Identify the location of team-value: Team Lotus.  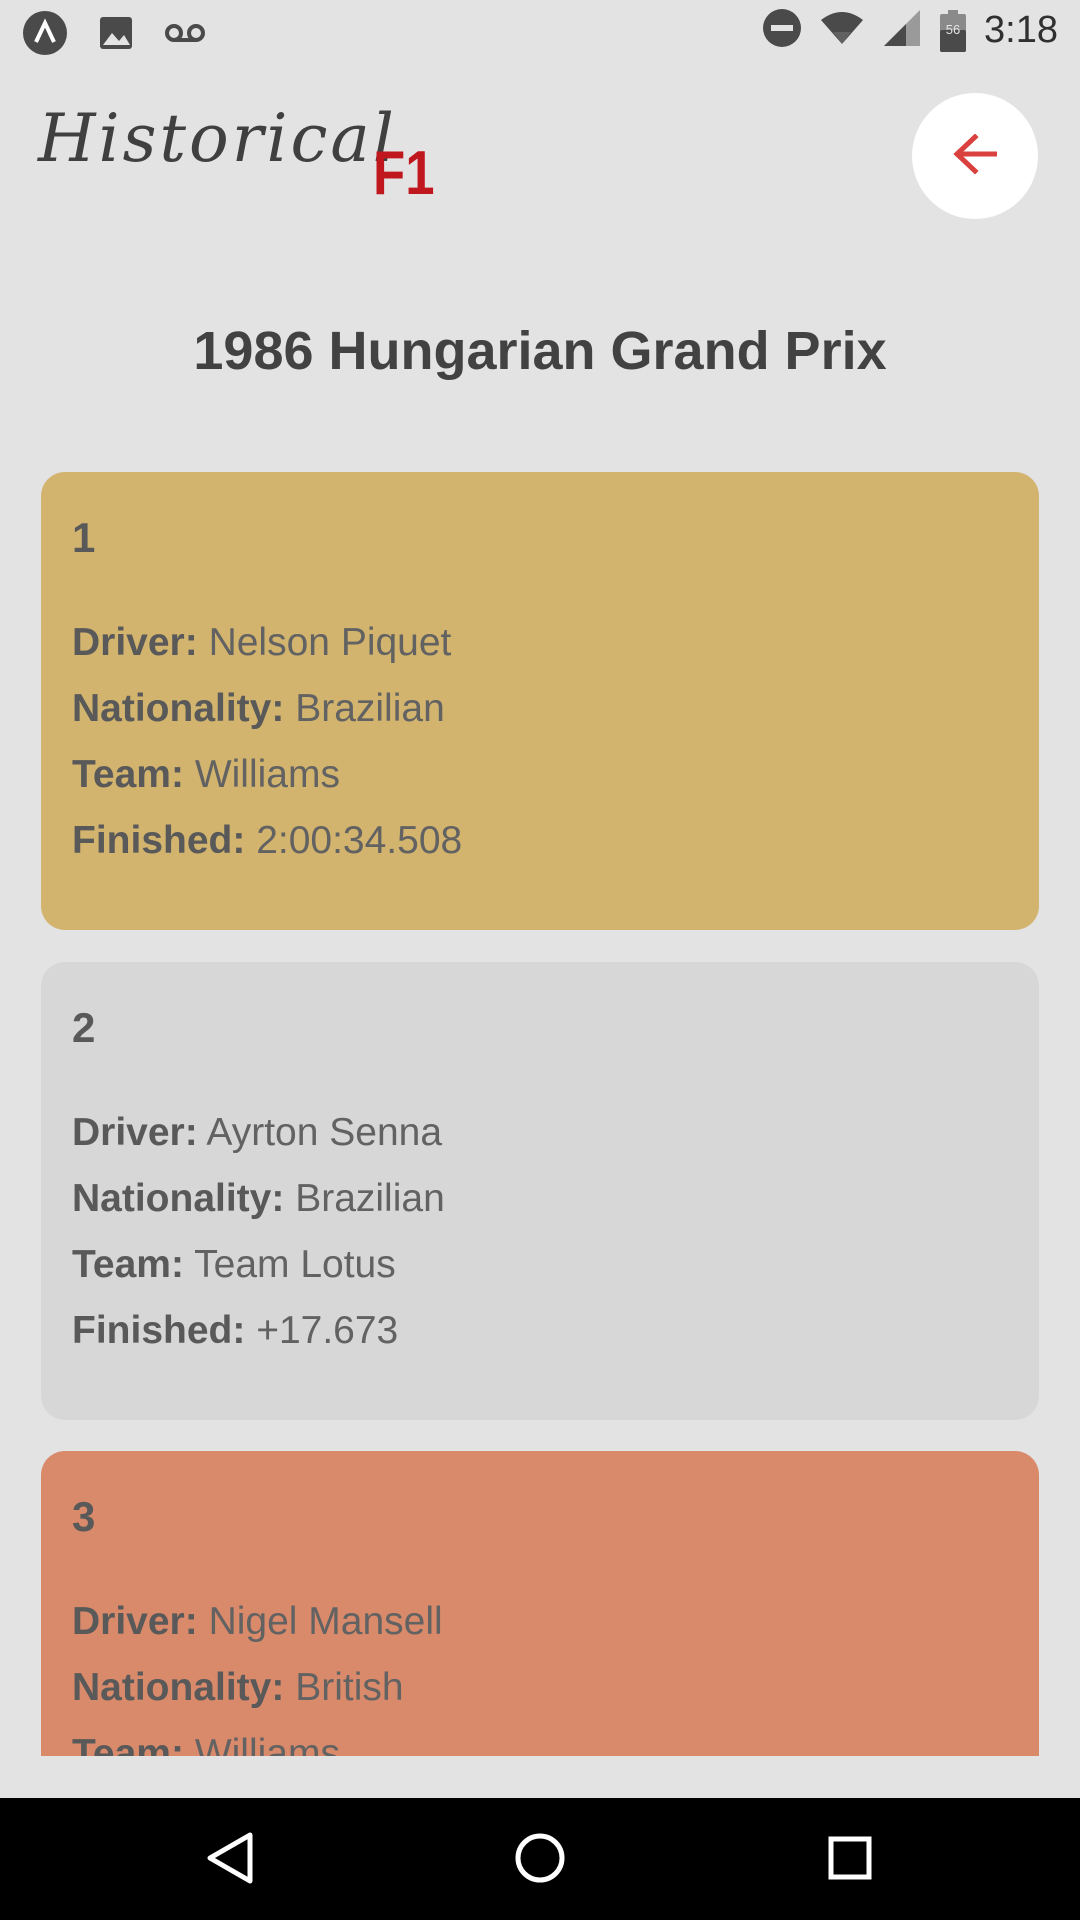
(295, 1264).